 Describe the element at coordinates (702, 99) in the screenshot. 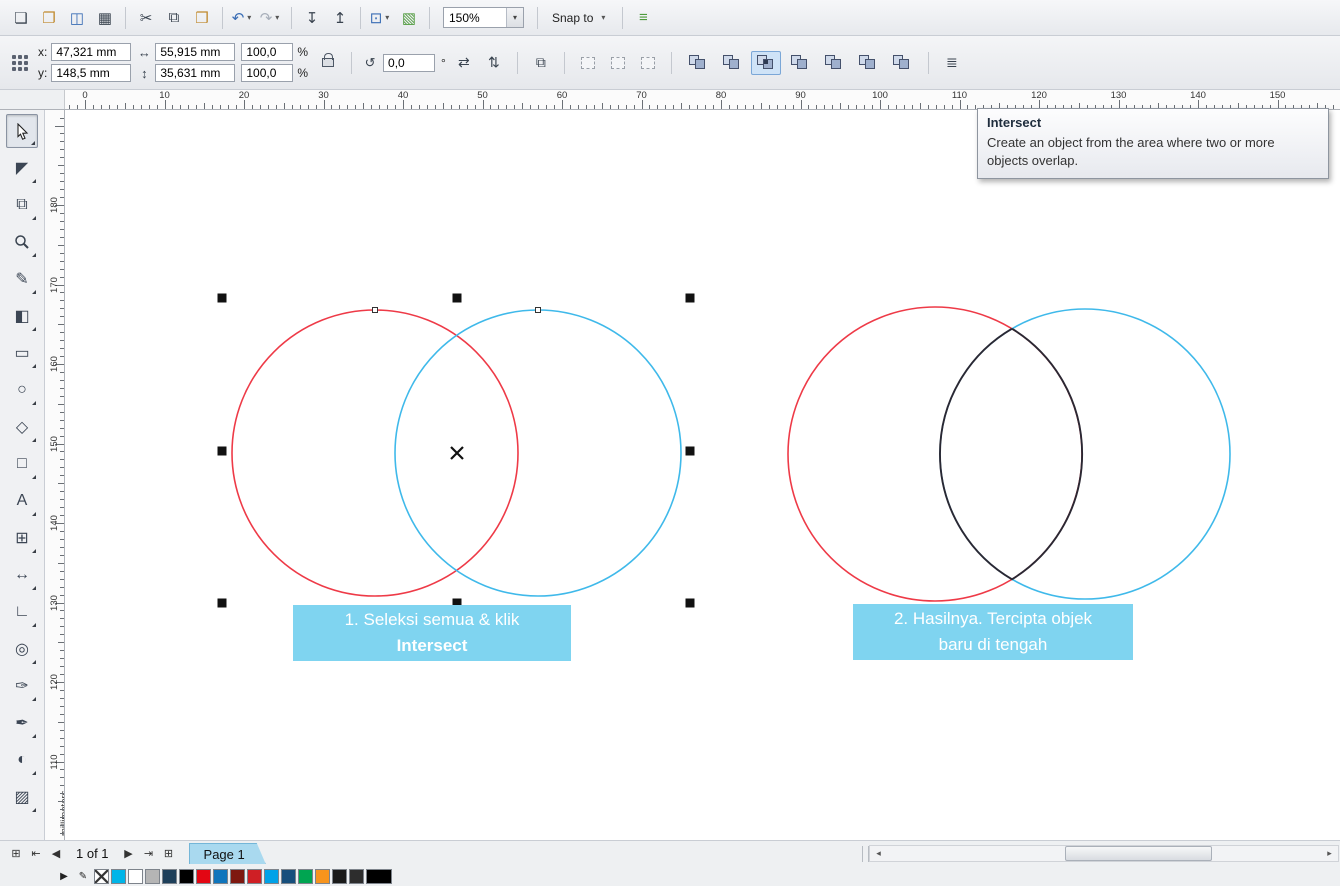

I see `horizontal-ruler: 0 10 20 30 40 50 60 70 80 90 100 110 120 130 140 150` at that location.